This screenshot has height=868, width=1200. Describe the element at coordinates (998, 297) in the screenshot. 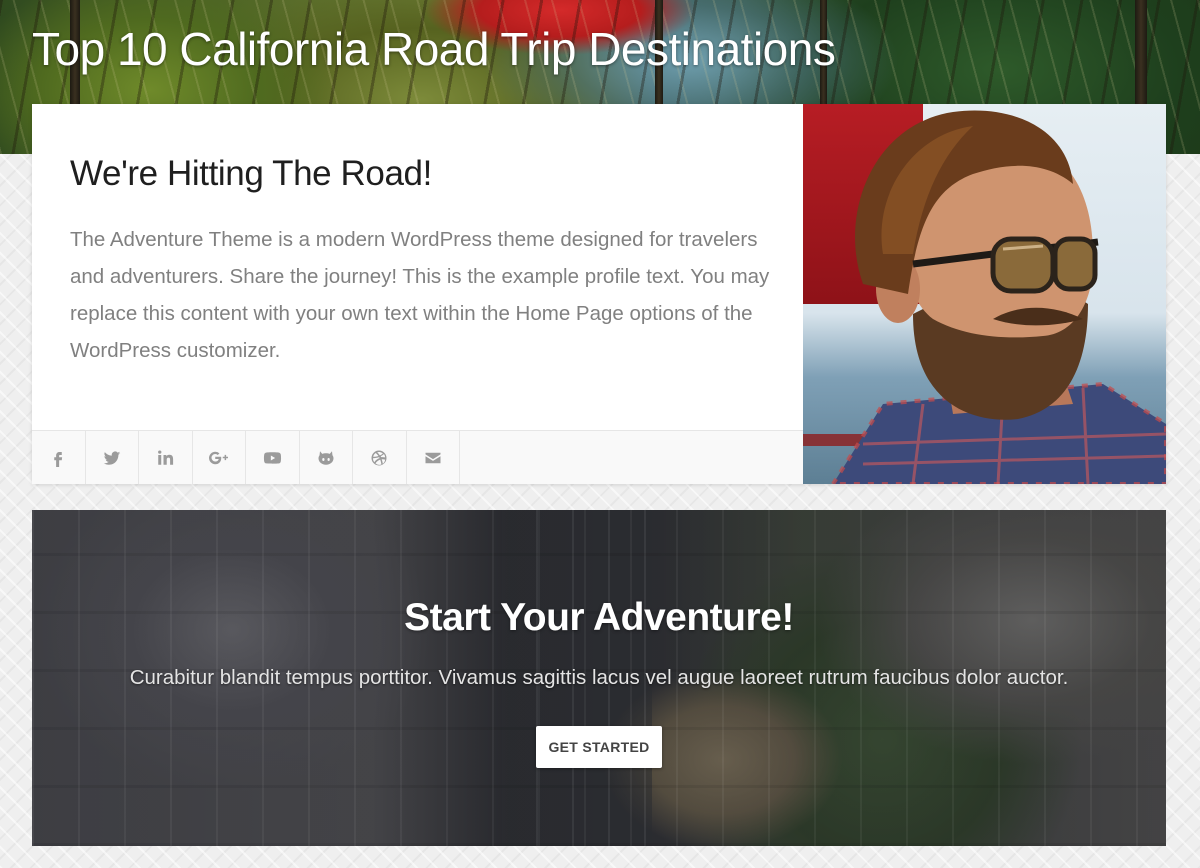

I see `bearded-man-photo` at that location.